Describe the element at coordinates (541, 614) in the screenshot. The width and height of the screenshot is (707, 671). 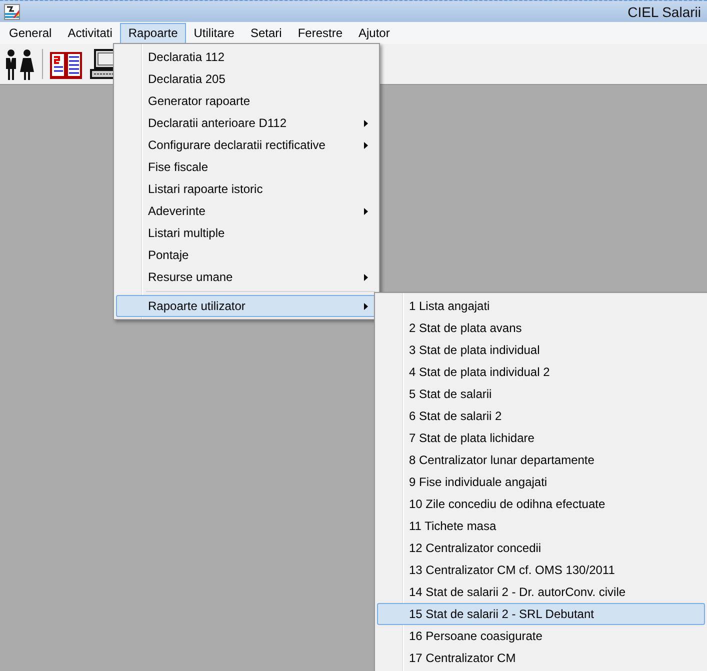
I see `menu-item: 15 Stat de salarii 2 - SRL Debutant` at that location.